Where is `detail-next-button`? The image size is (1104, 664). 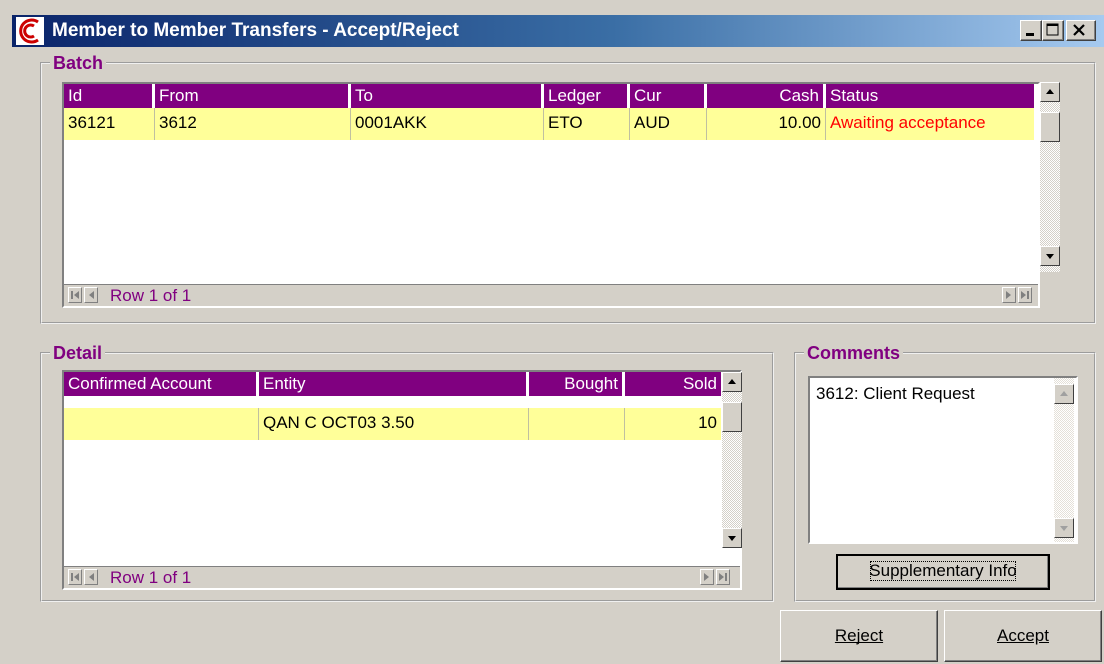
detail-next-button is located at coordinates (707, 577).